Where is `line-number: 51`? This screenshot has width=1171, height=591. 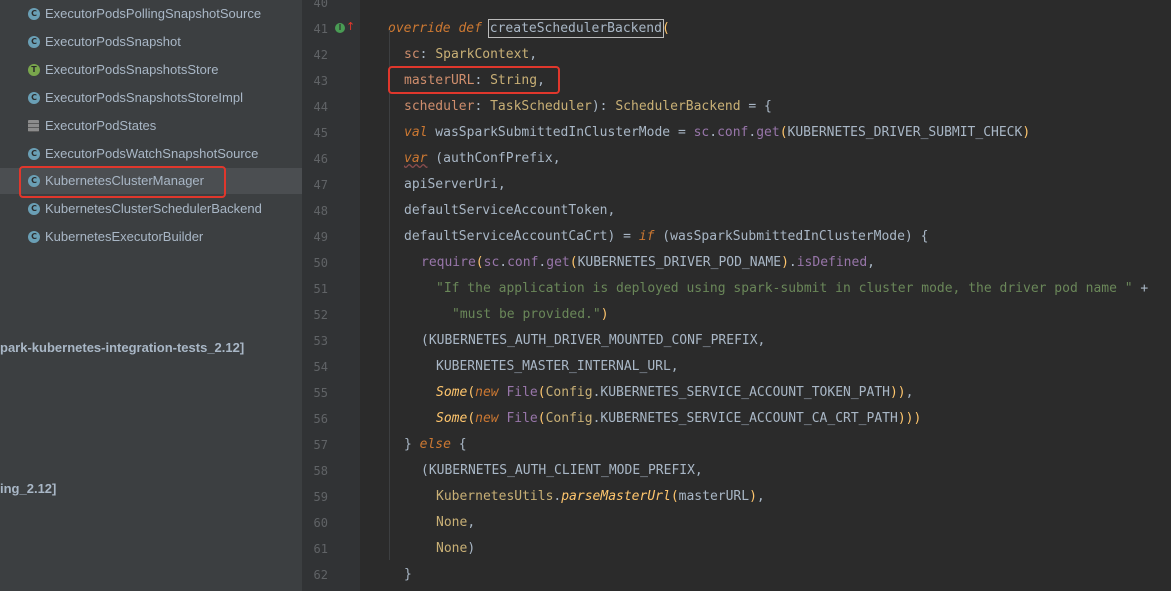
line-number: 51 is located at coordinates (320, 289).